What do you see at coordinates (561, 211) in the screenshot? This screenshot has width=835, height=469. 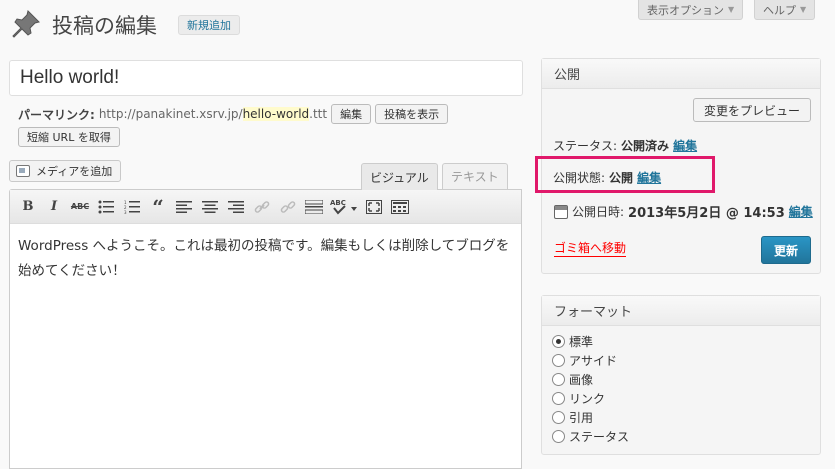 I see `calendar-icon` at bounding box center [561, 211].